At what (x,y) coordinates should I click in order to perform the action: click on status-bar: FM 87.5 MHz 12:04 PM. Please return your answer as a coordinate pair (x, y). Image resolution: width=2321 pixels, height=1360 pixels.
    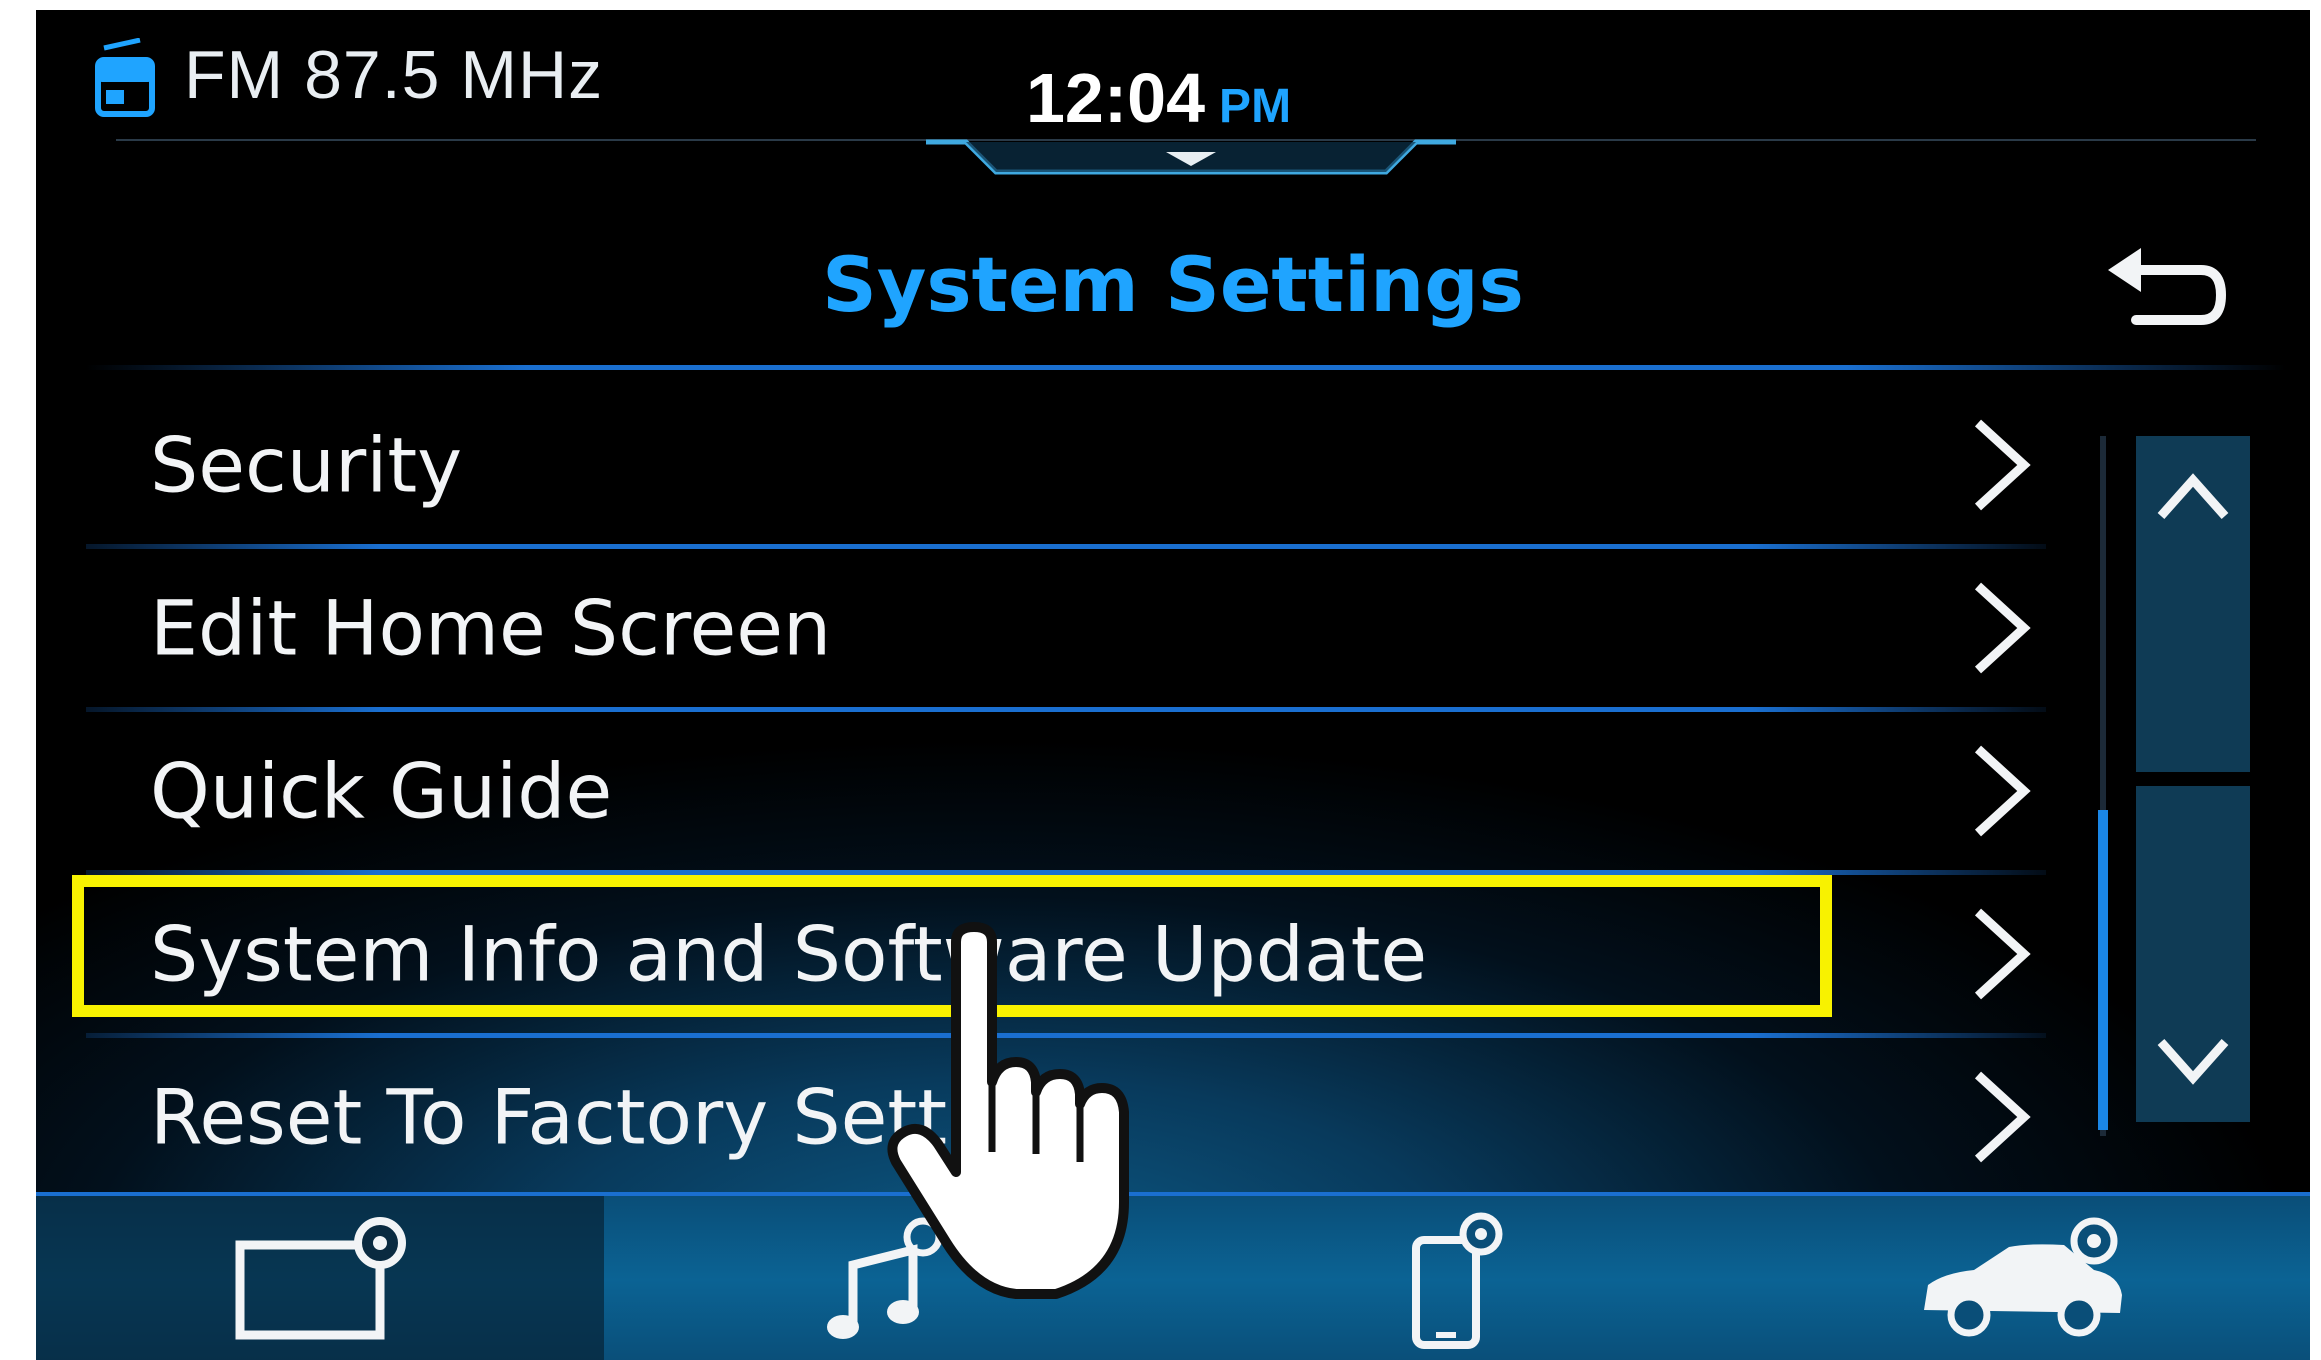
    Looking at the image, I should click on (1173, 92).